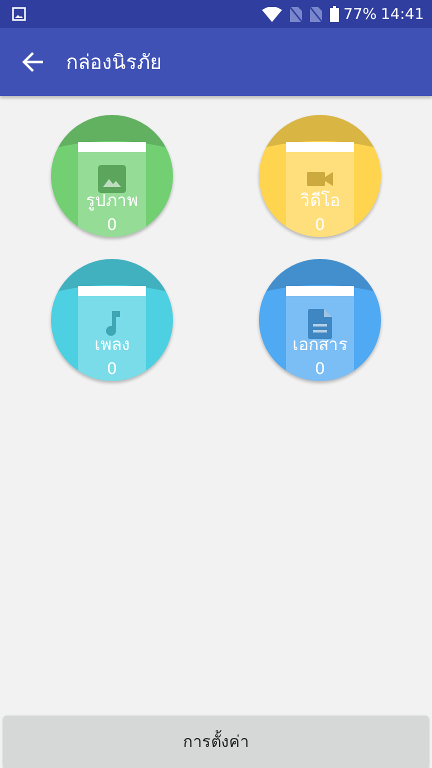 Image resolution: width=432 pixels, height=768 pixels. Describe the element at coordinates (335, 14) in the screenshot. I see `battery-icon` at that location.